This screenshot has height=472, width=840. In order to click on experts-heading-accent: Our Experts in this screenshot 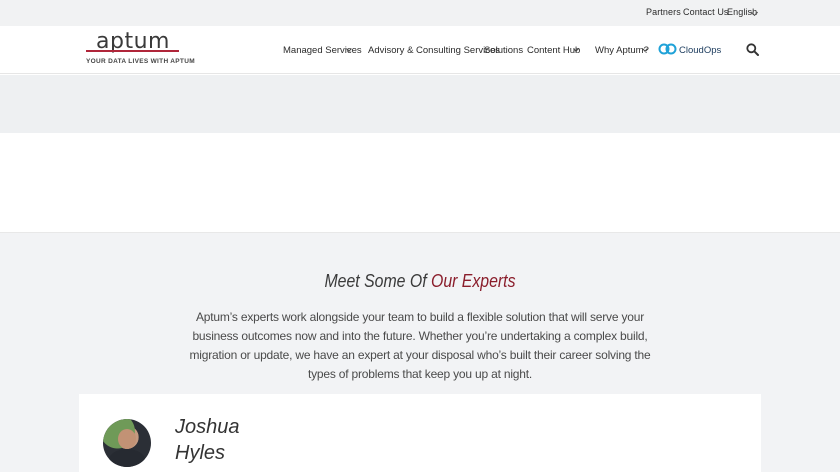, I will do `click(473, 281)`.